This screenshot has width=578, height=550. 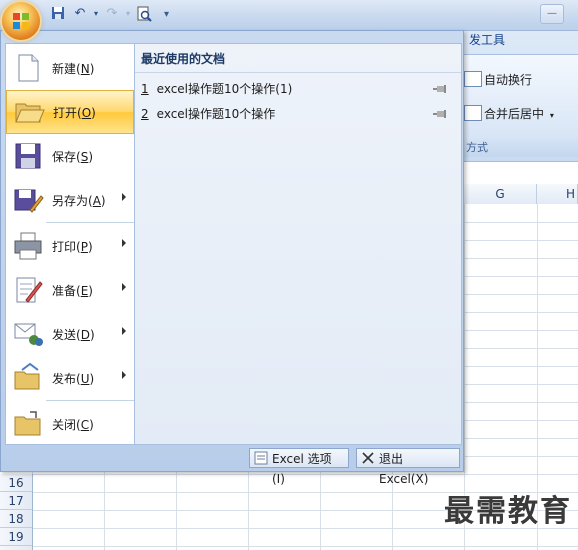 What do you see at coordinates (552, 115) in the screenshot?
I see `merge-dropdown-icon: ▾` at bounding box center [552, 115].